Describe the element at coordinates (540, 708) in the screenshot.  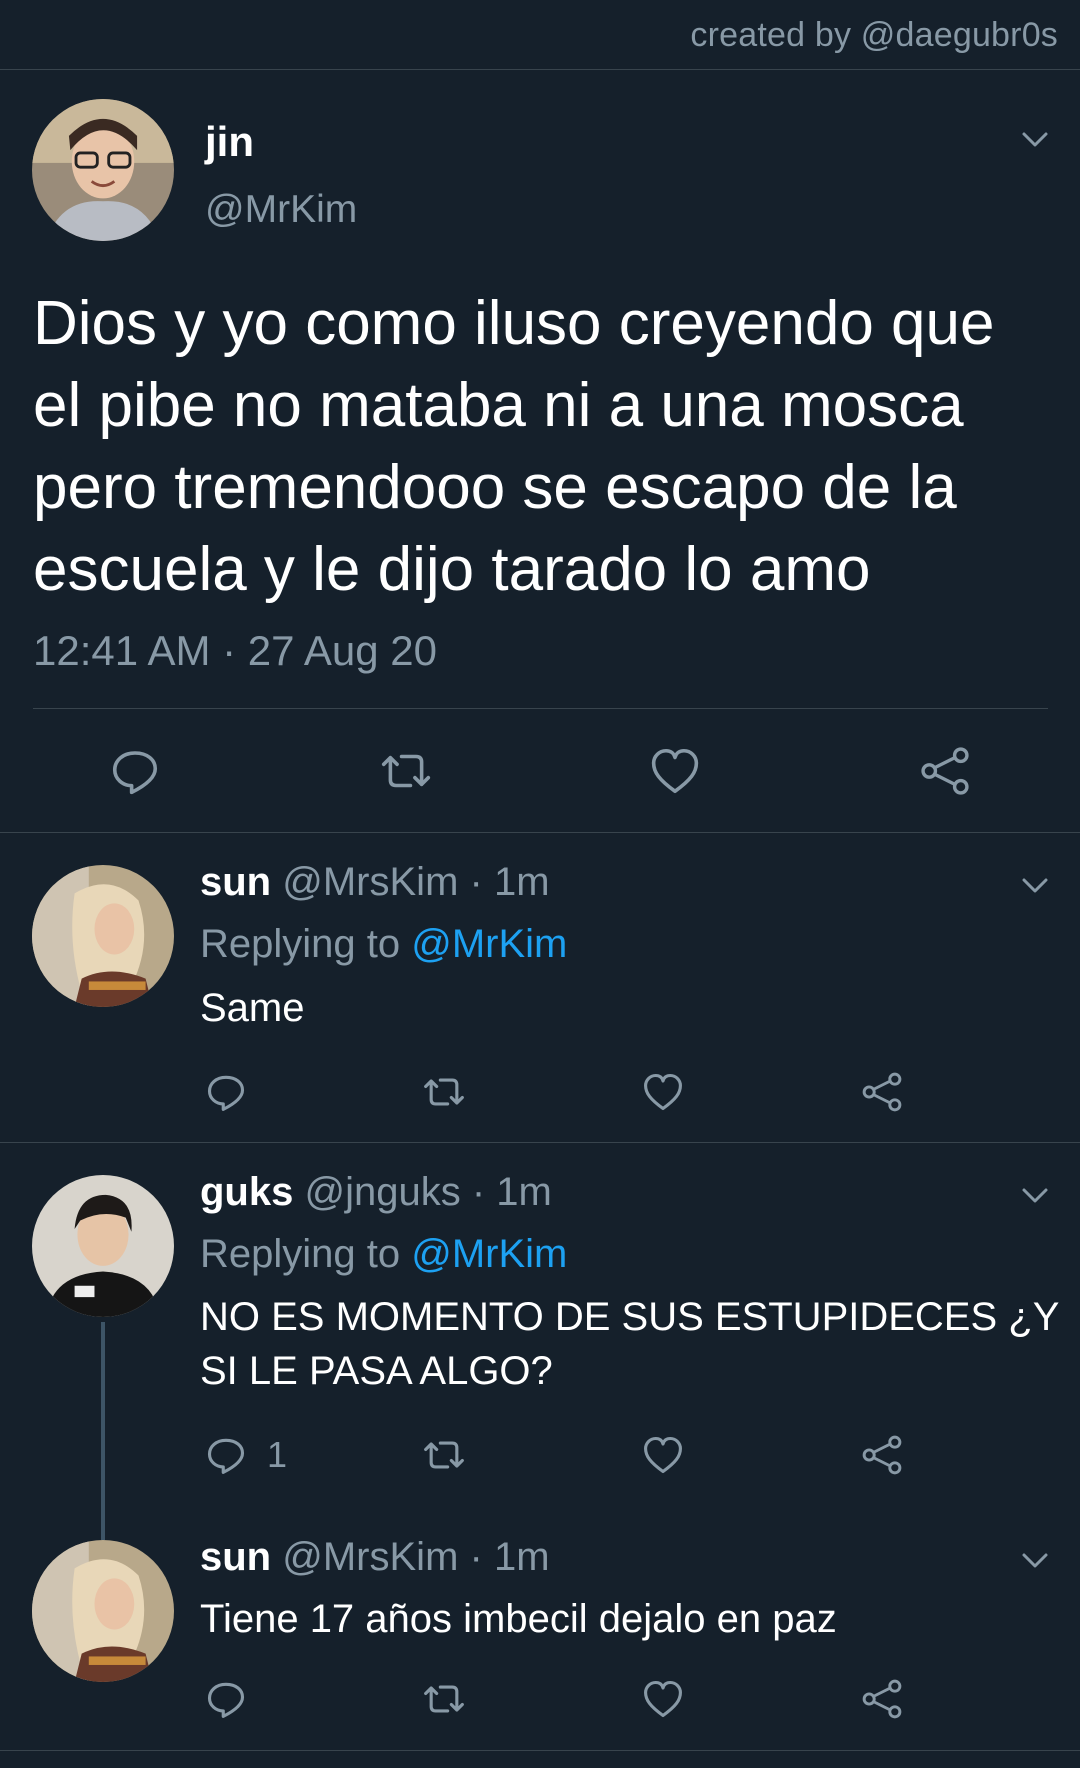
I see `main-tweet-separator` at that location.